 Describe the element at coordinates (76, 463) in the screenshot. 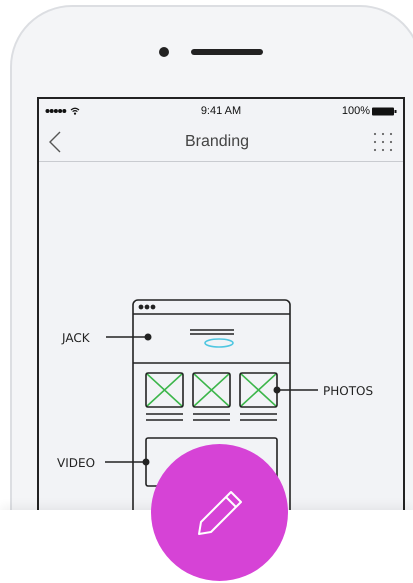

I see `annotation-label: VIDEO` at that location.